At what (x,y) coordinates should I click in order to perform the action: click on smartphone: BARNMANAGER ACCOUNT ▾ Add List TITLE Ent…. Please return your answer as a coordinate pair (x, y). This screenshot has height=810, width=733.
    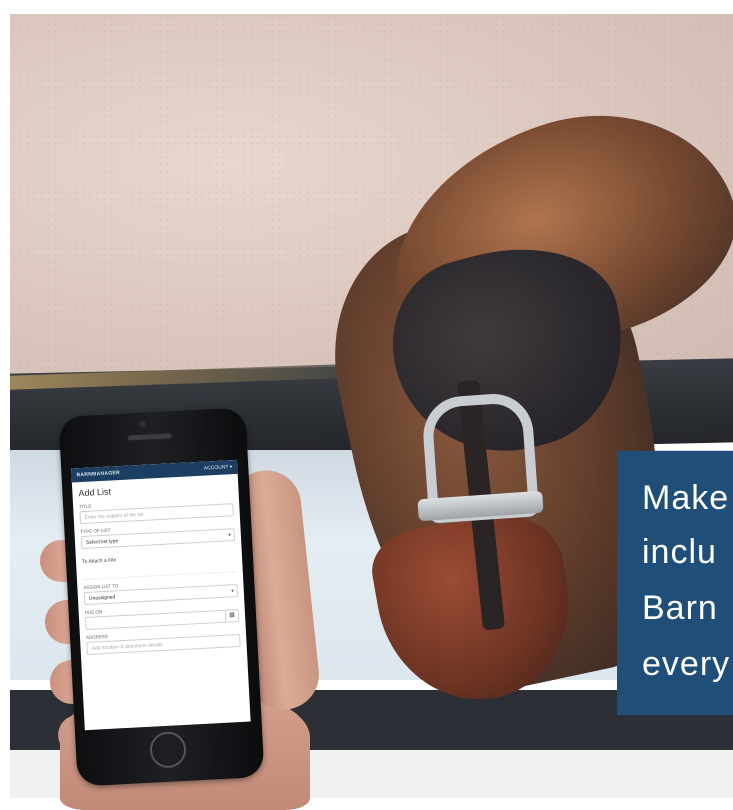
    Looking at the image, I should click on (161, 597).